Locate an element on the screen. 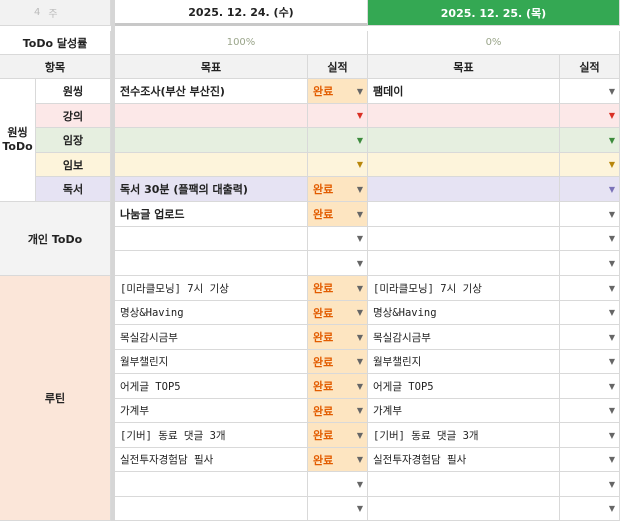 The width and height of the screenshot is (620, 521). date-header-1: 2025. 12. 24. (수) is located at coordinates (241, 13).